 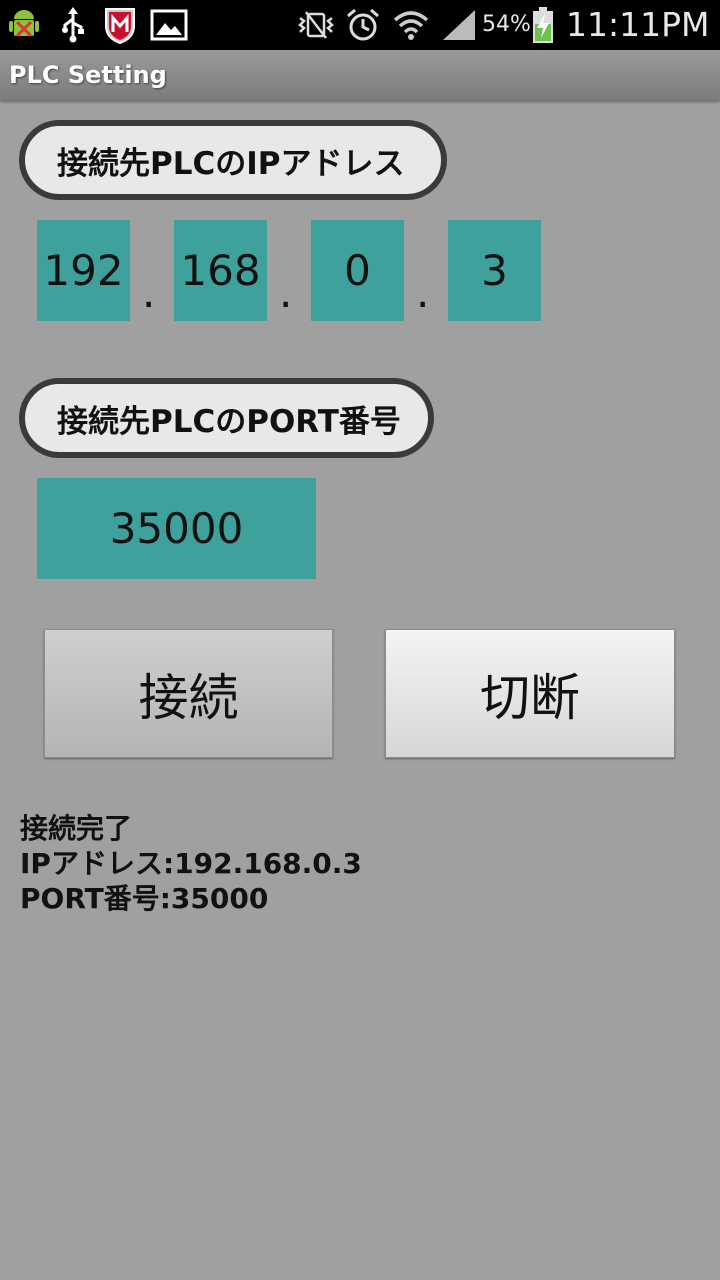 What do you see at coordinates (229, 421) in the screenshot?
I see `port-label-text: 接続先PLCのPORT番号` at bounding box center [229, 421].